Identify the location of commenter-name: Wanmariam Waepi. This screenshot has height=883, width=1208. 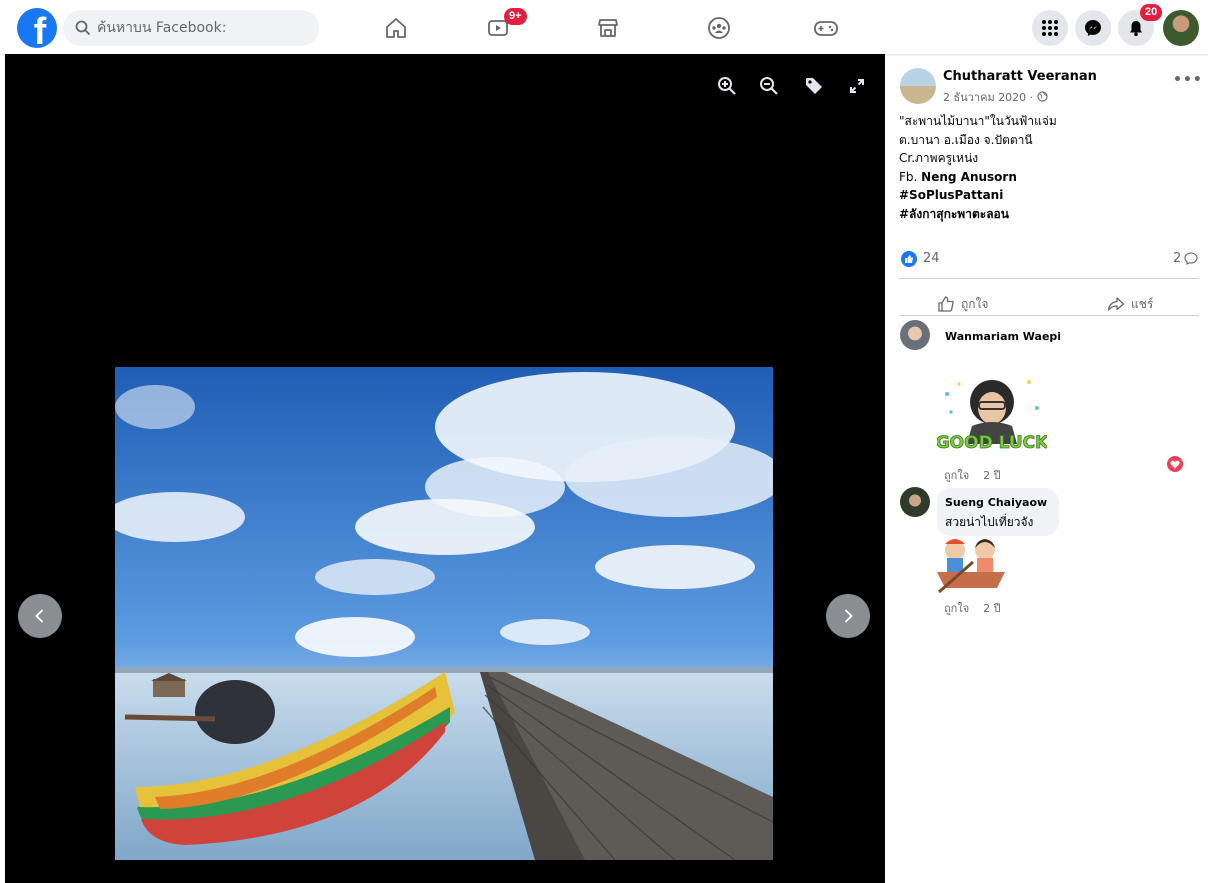
(1003, 336).